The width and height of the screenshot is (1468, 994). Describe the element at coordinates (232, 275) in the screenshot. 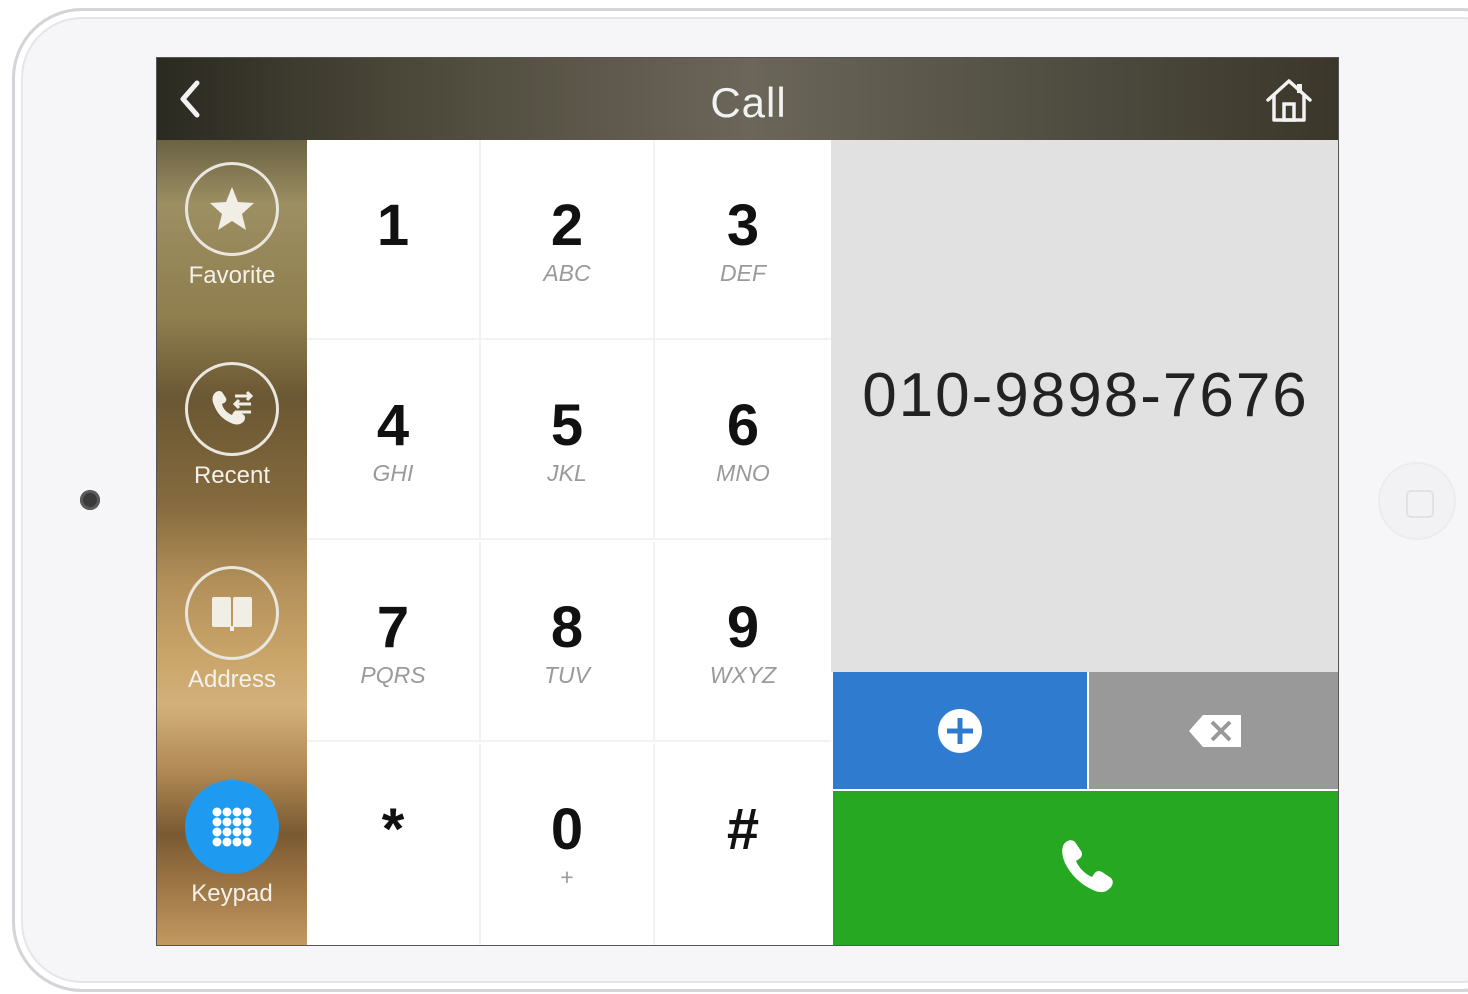

I see `sidebar-item-label: Favorite` at that location.